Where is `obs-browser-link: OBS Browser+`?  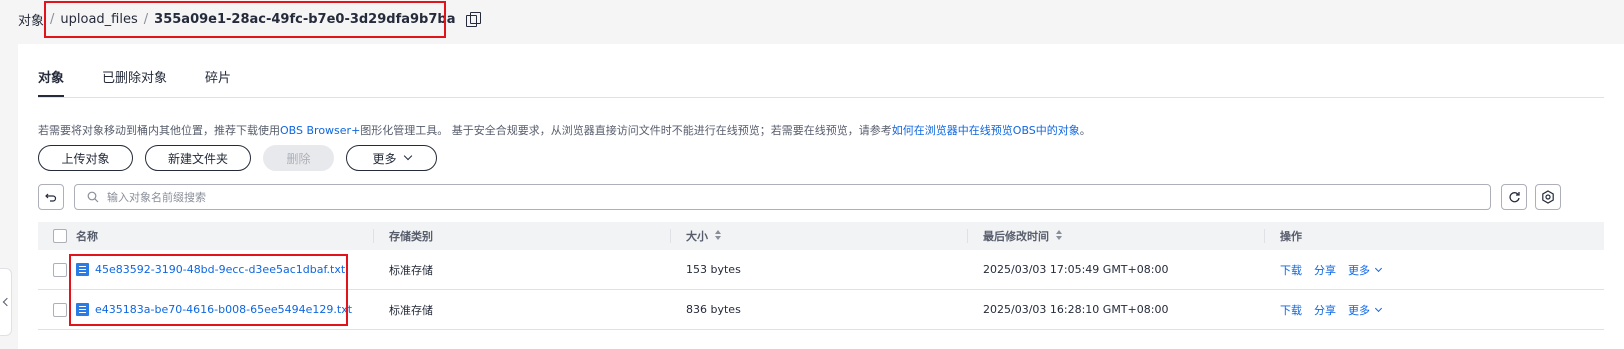
obs-browser-link: OBS Browser+ is located at coordinates (320, 130).